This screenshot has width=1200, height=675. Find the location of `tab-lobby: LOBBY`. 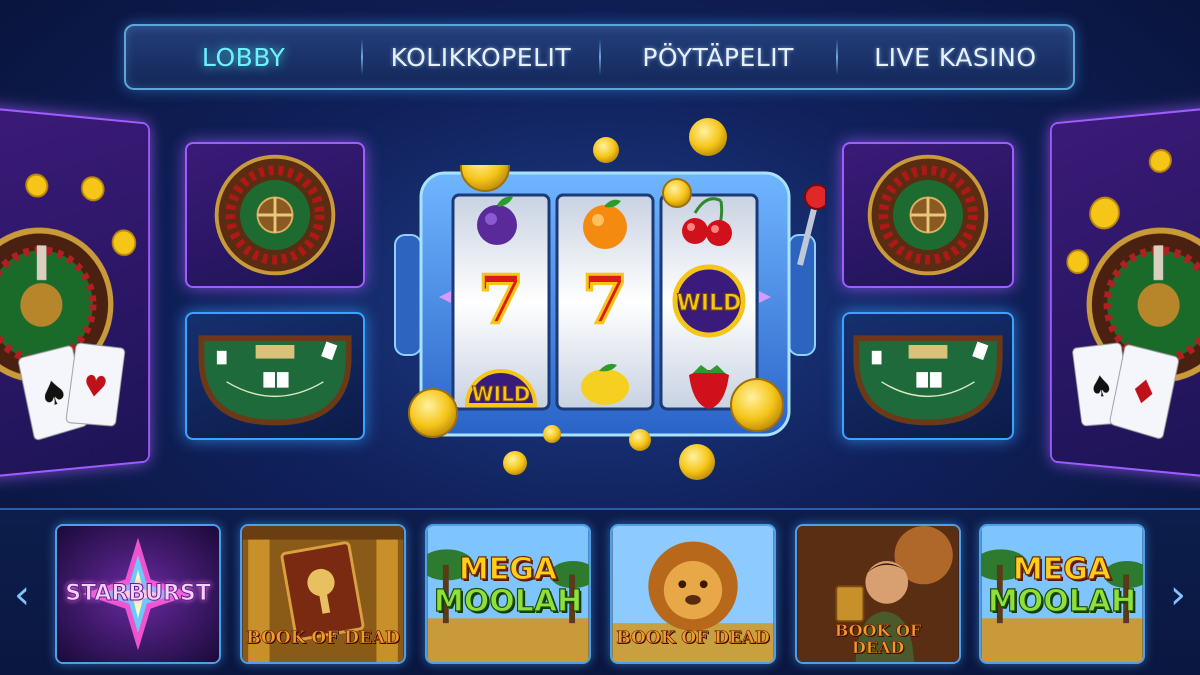

tab-lobby: LOBBY is located at coordinates (243, 57).